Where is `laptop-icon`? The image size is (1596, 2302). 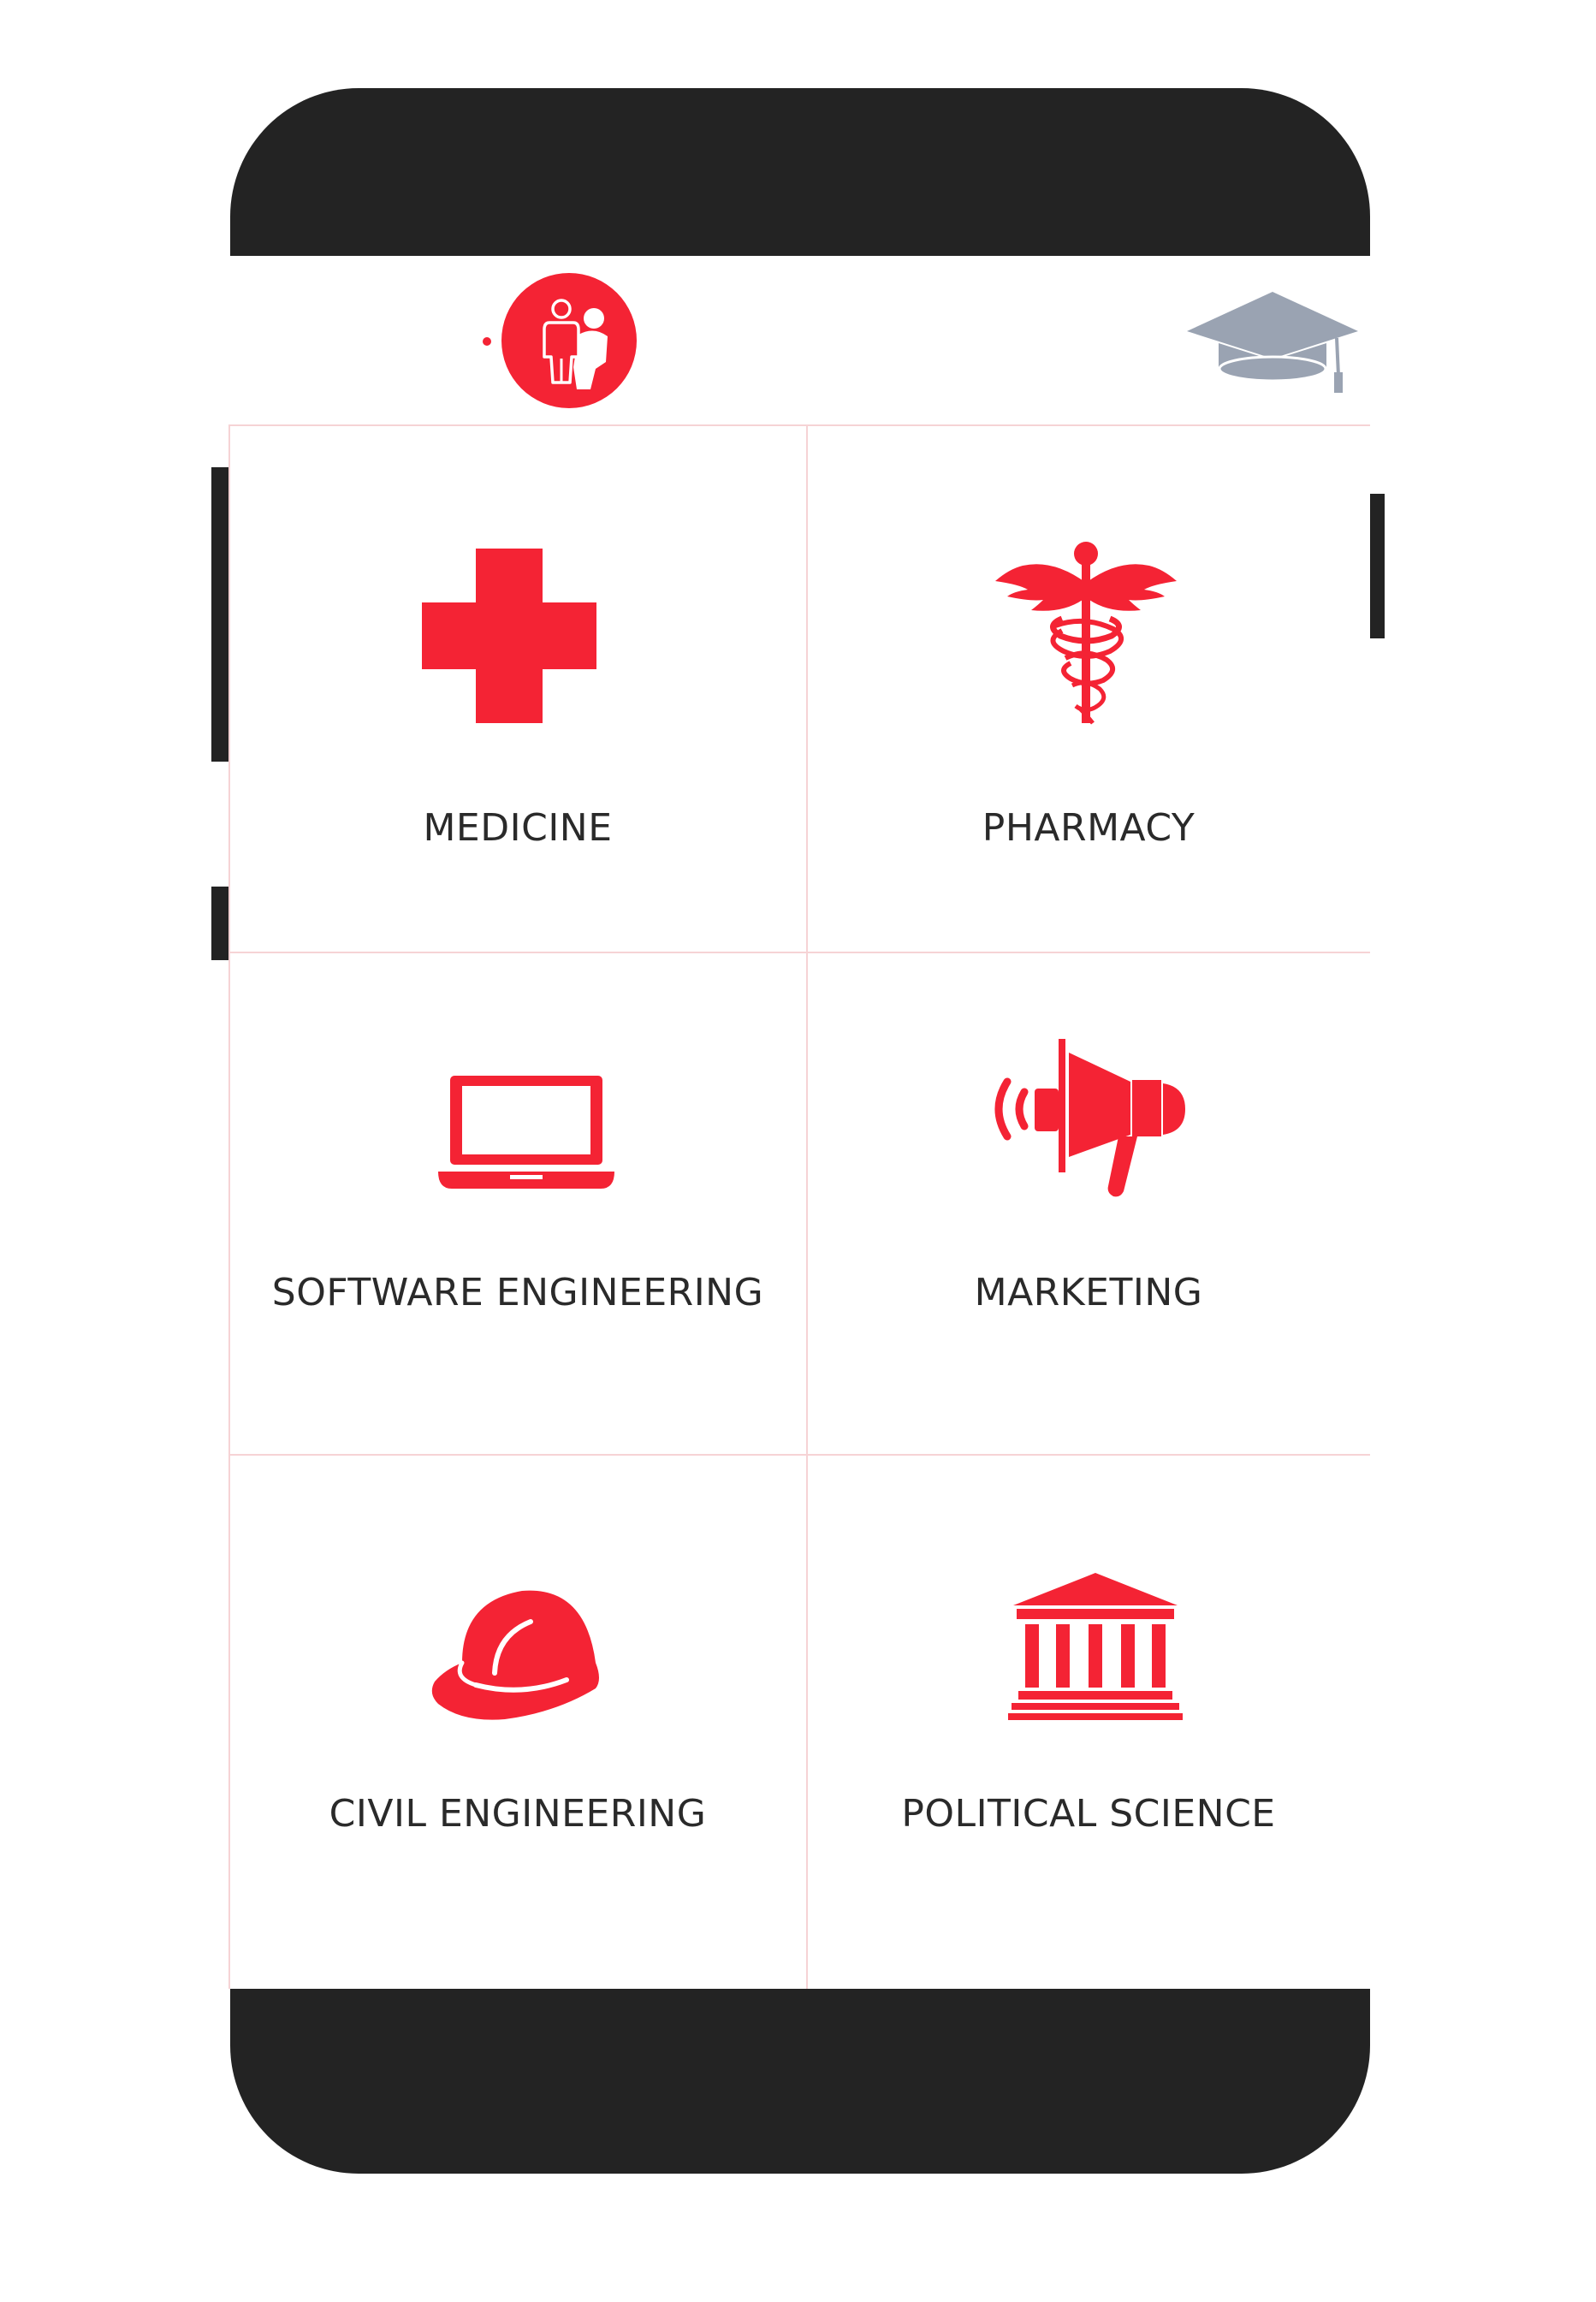
laptop-icon is located at coordinates (526, 1132).